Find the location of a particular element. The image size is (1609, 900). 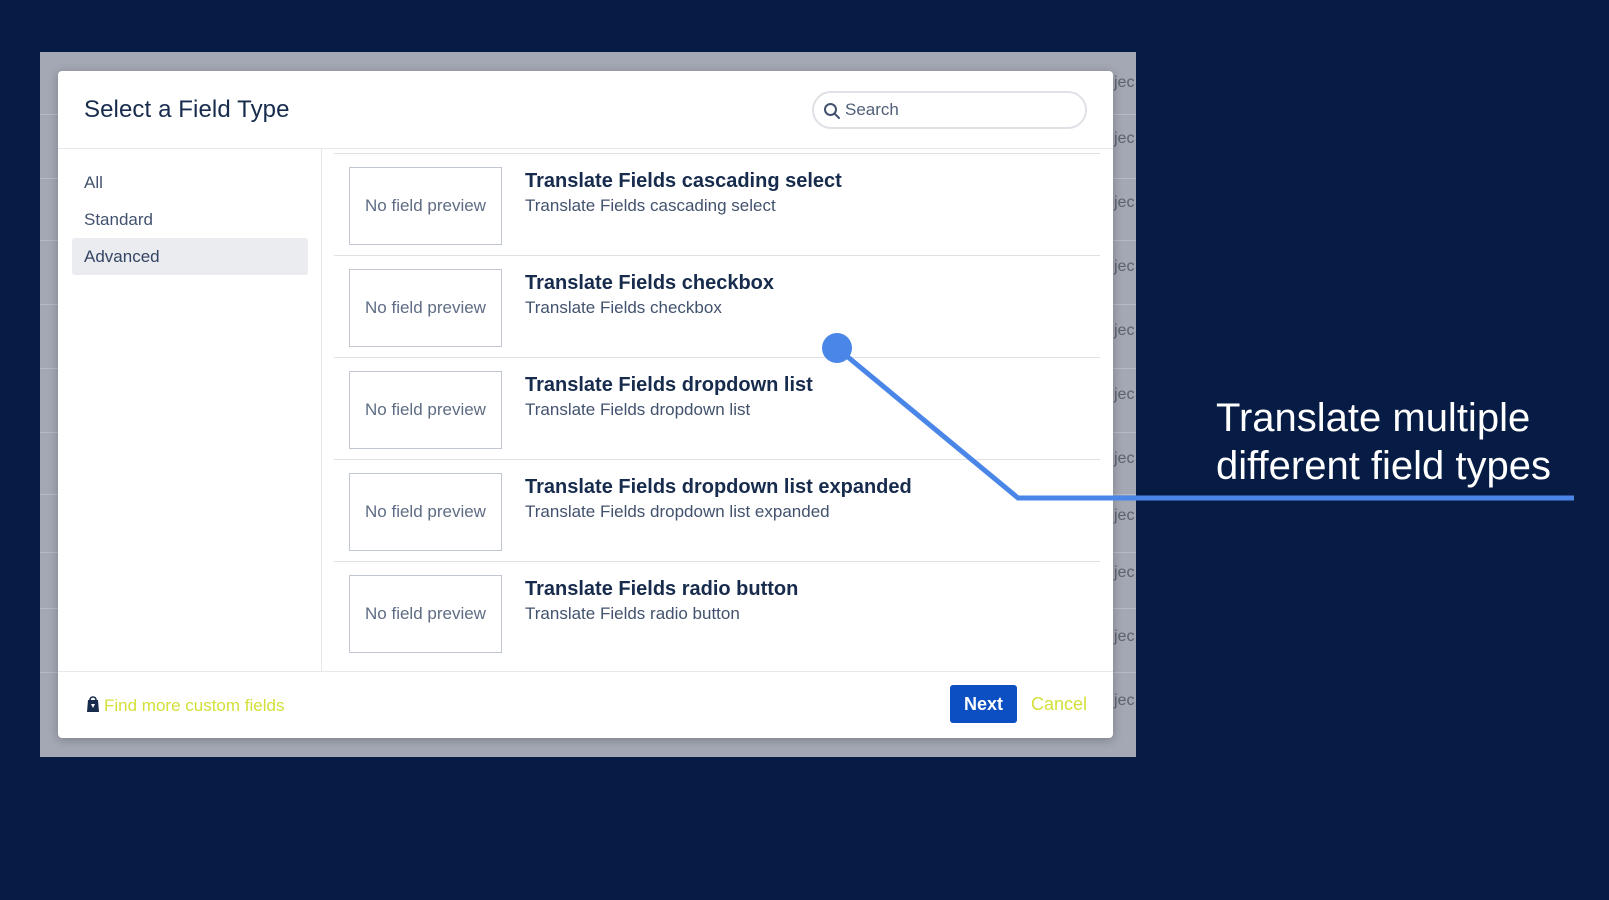

callout-caption: Translate multiple different field types is located at coordinates (1406, 442).